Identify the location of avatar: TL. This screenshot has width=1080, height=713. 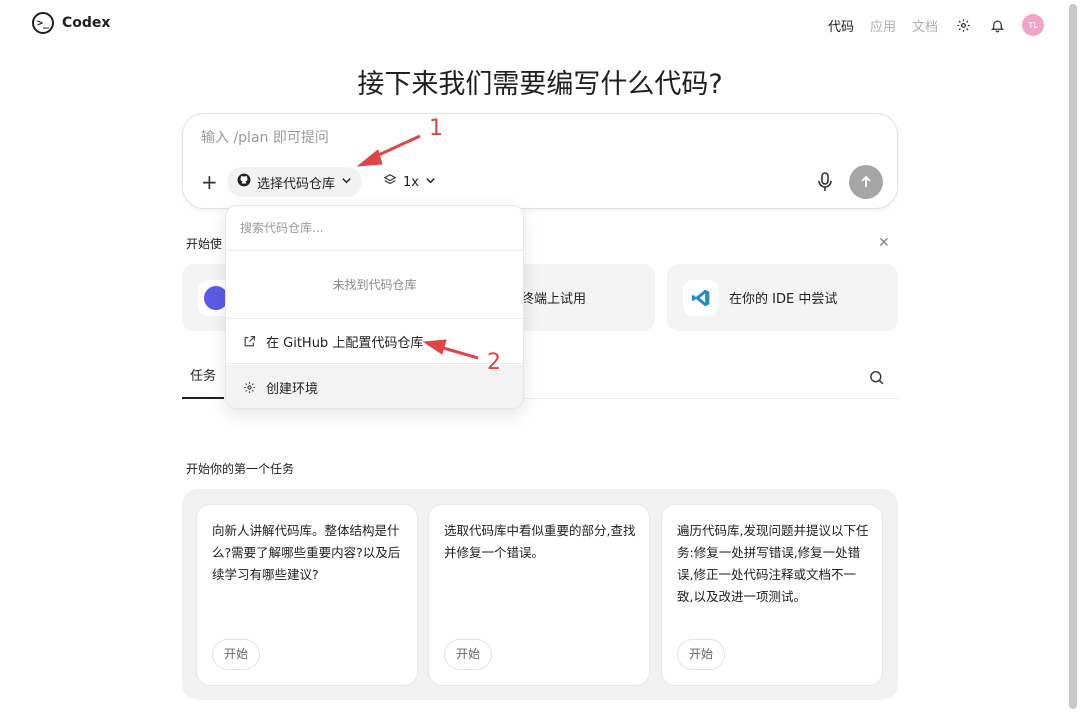
(1033, 25).